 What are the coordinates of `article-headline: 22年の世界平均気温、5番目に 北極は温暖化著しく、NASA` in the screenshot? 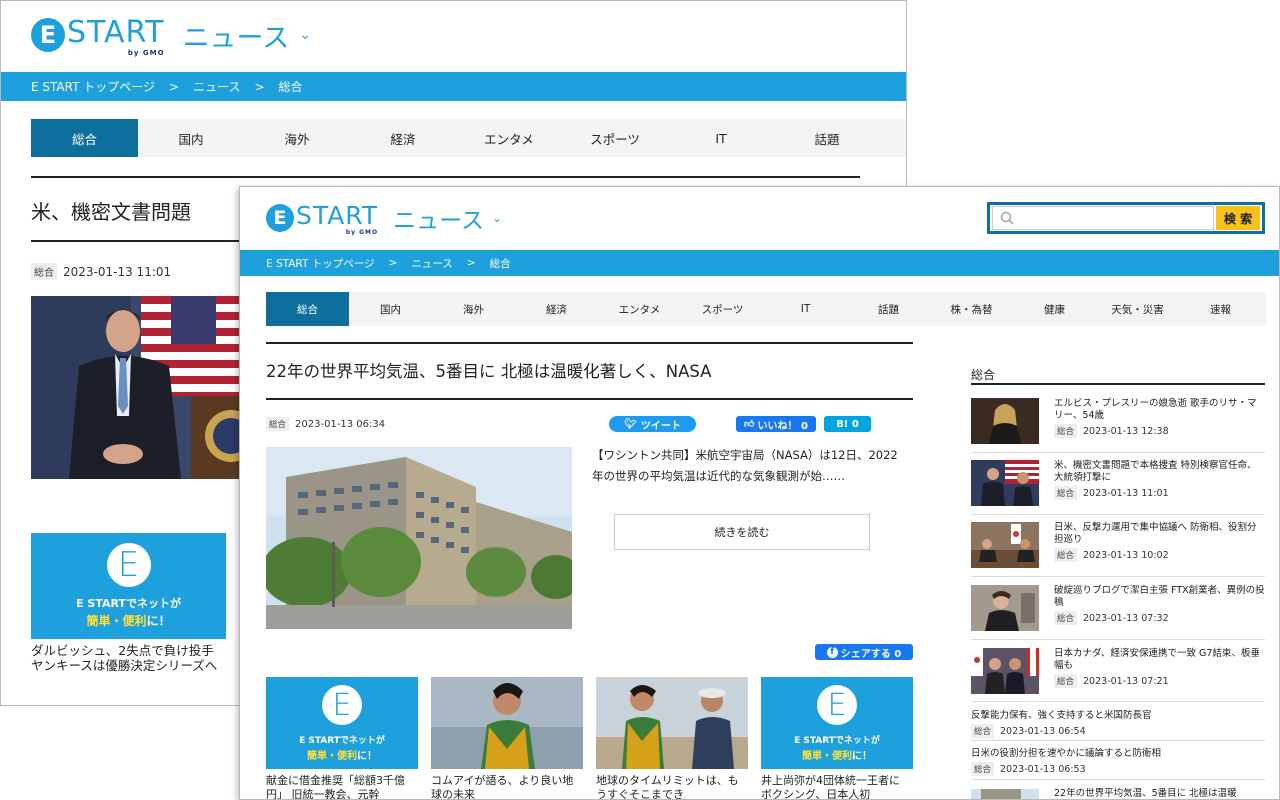 It's located at (489, 371).